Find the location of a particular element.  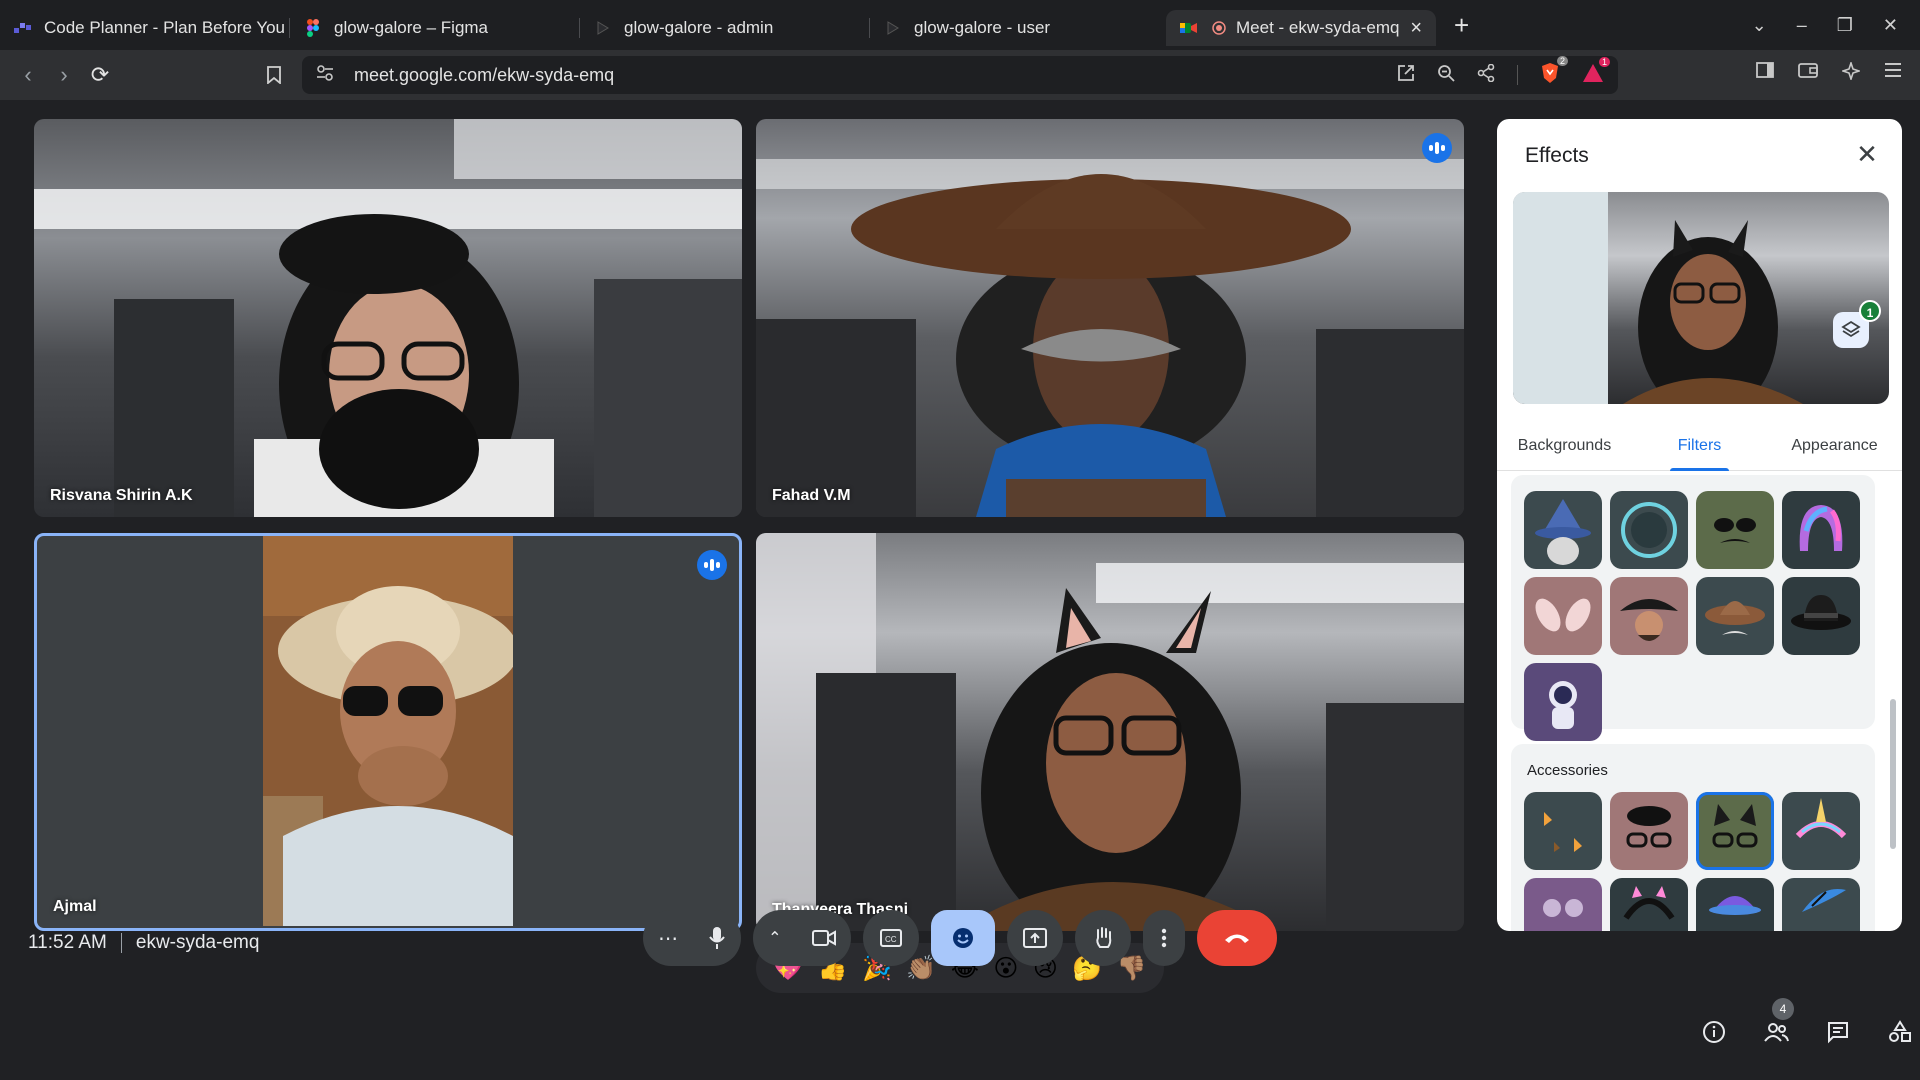

accessory-feather is located at coordinates (1821, 904).